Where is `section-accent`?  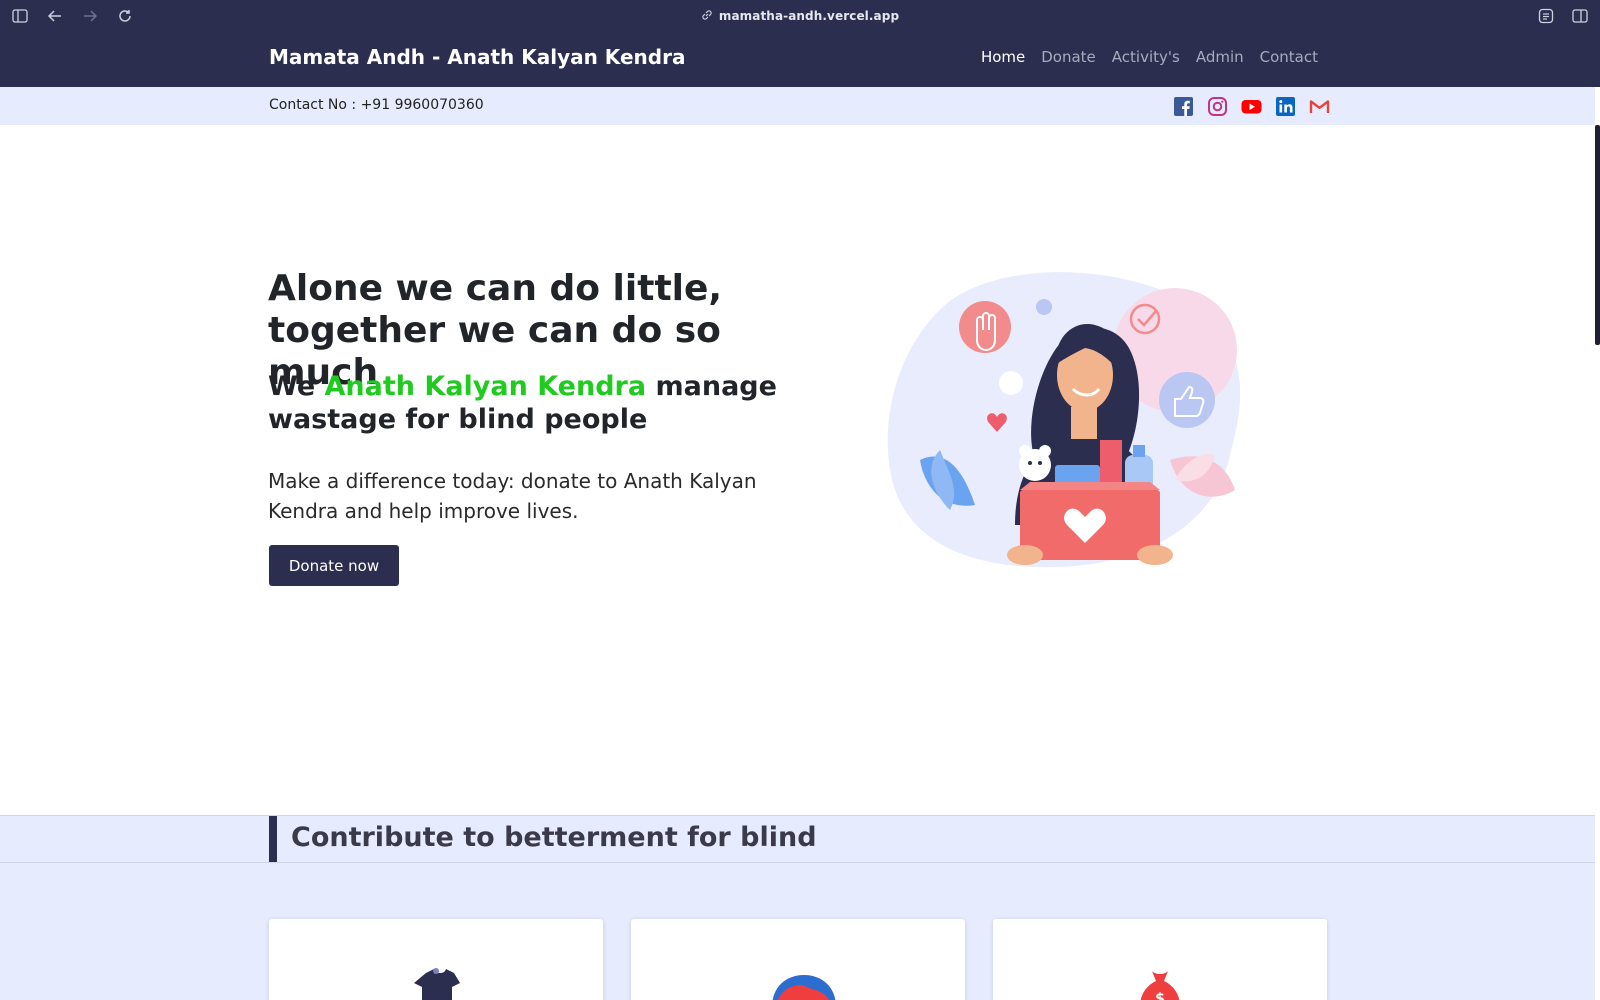 section-accent is located at coordinates (273, 839).